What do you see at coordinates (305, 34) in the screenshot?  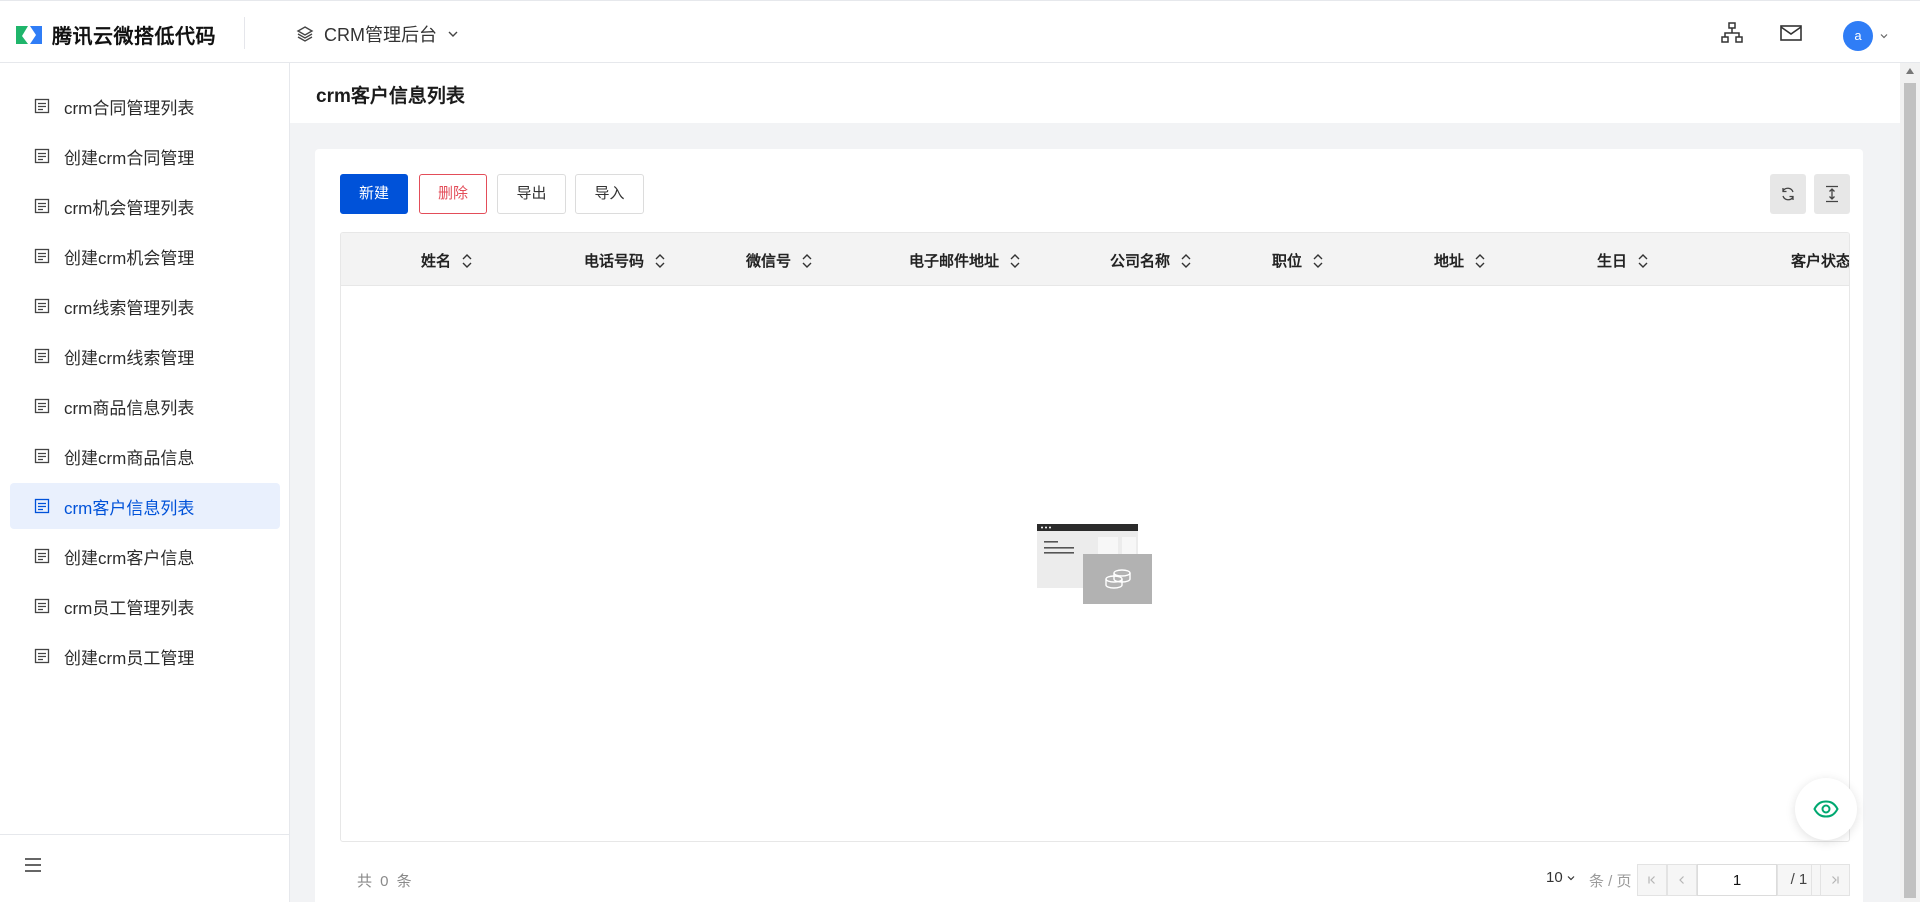 I see `layers-icon` at bounding box center [305, 34].